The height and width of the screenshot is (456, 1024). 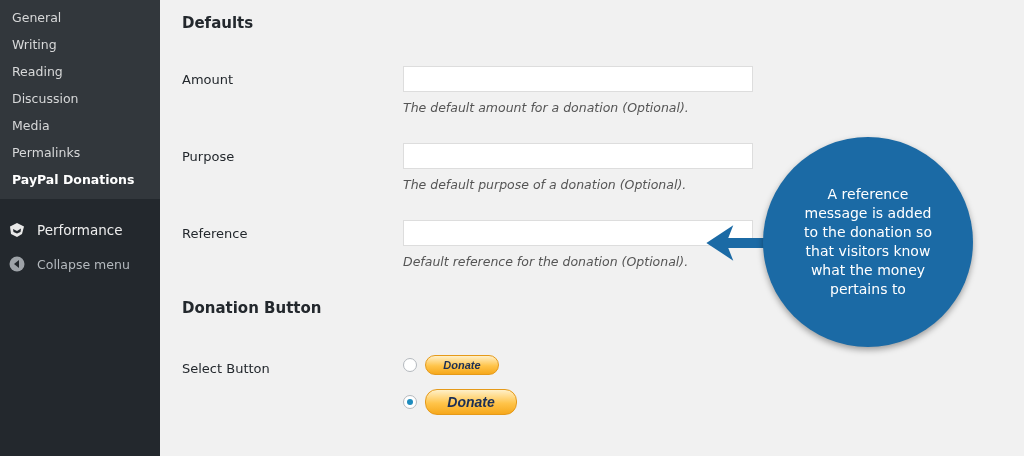 I want to click on section-heading: Defaults, so click(x=218, y=24).